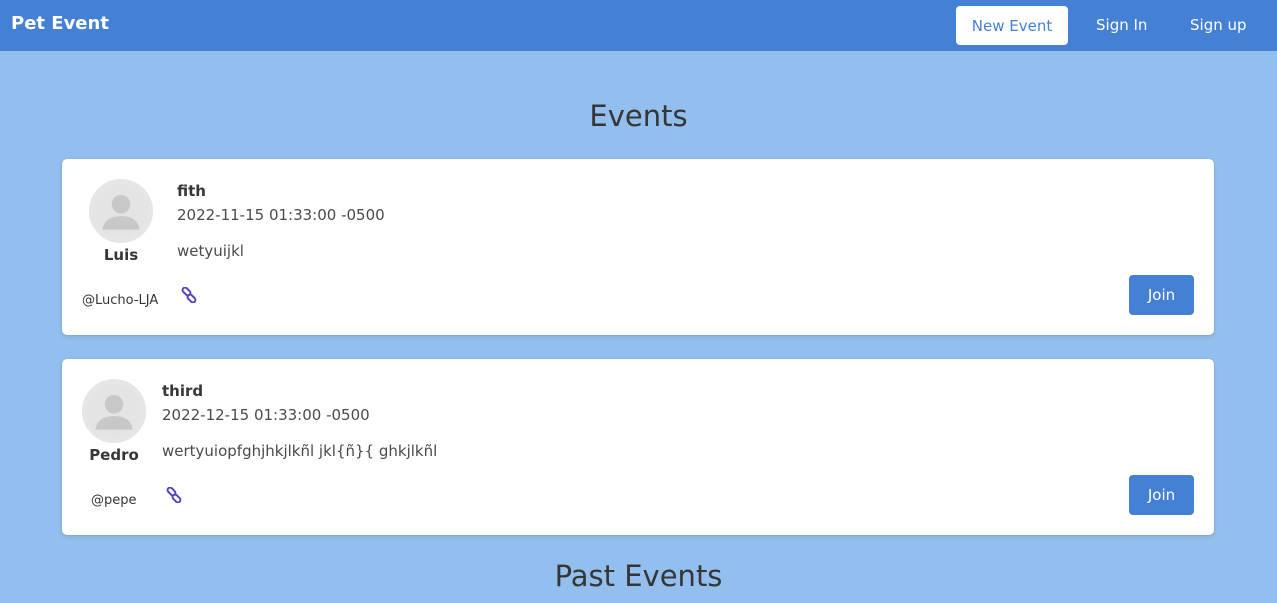 Image resolution: width=1277 pixels, height=603 pixels. Describe the element at coordinates (1121, 25) in the screenshot. I see `sign-in-link: Sign In` at that location.